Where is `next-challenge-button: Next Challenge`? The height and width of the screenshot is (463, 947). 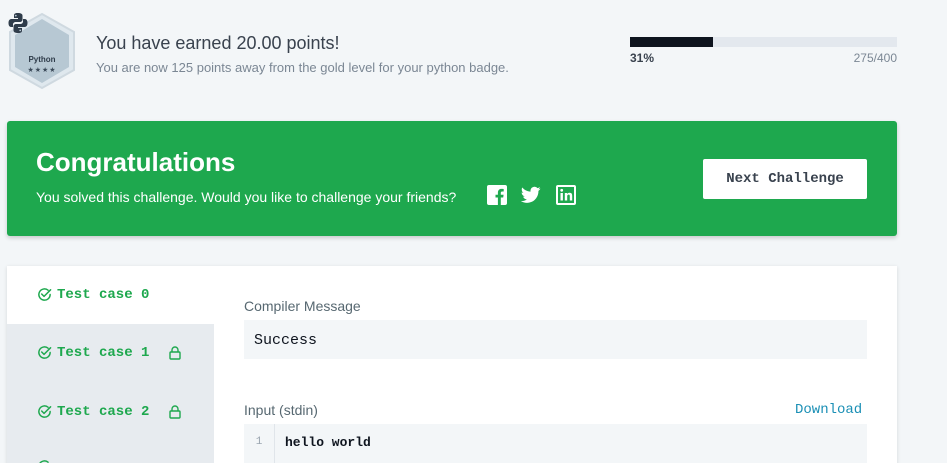 next-challenge-button: Next Challenge is located at coordinates (785, 179).